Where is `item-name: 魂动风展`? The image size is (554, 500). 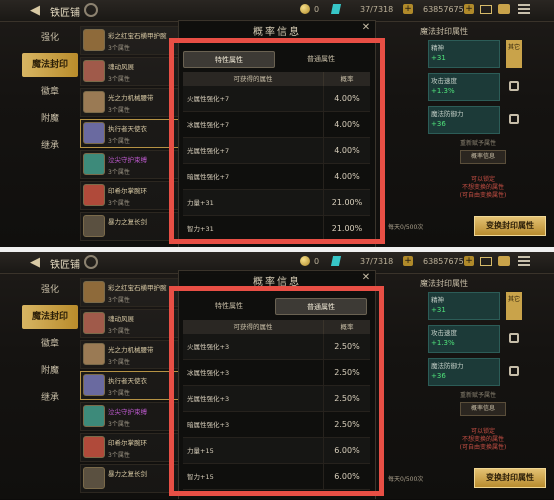 item-name: 魂动风展 is located at coordinates (121, 67).